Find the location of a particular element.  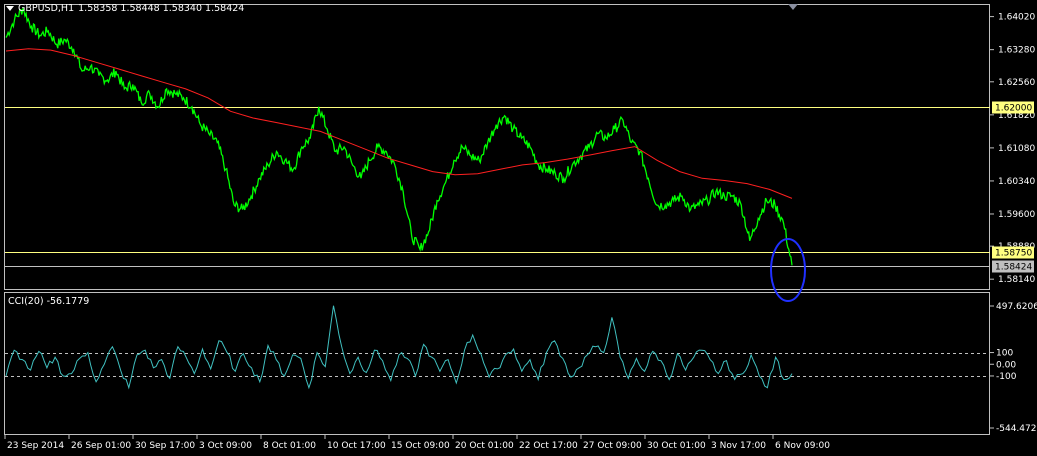

time-tick-label: 10 Oct 17:00 is located at coordinates (356, 446).